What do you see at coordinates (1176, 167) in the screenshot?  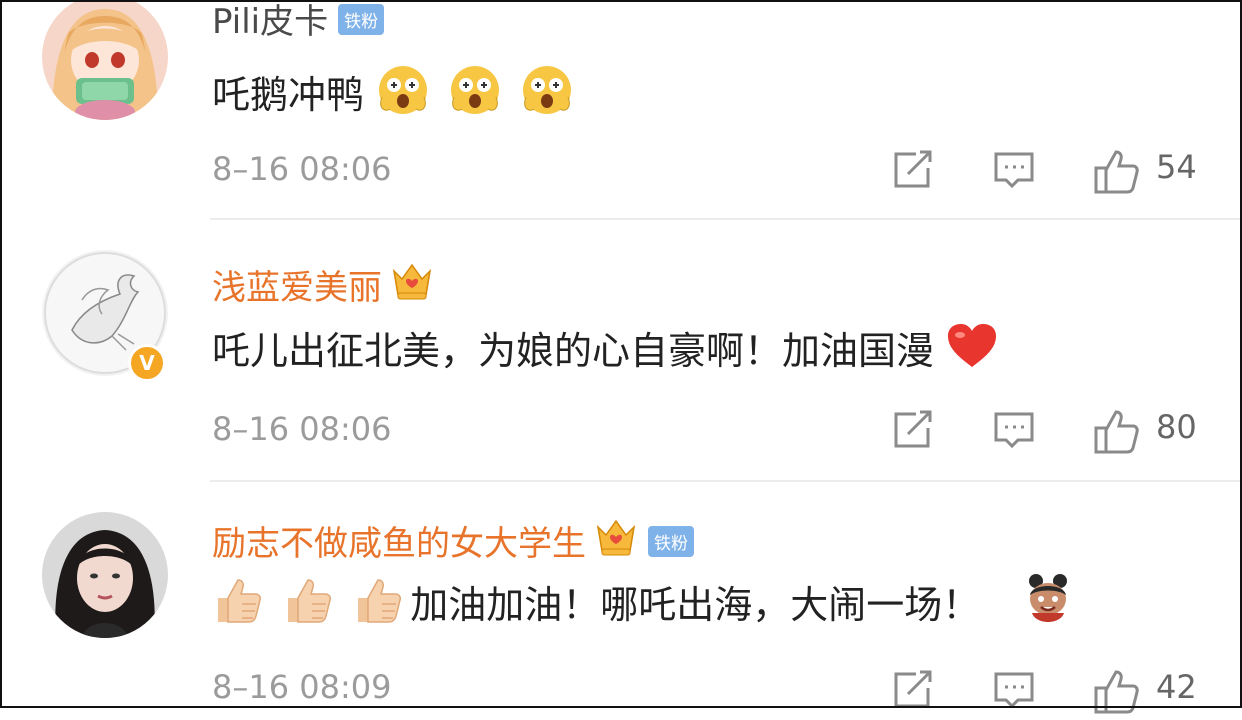 I see `like-count: 54` at bounding box center [1176, 167].